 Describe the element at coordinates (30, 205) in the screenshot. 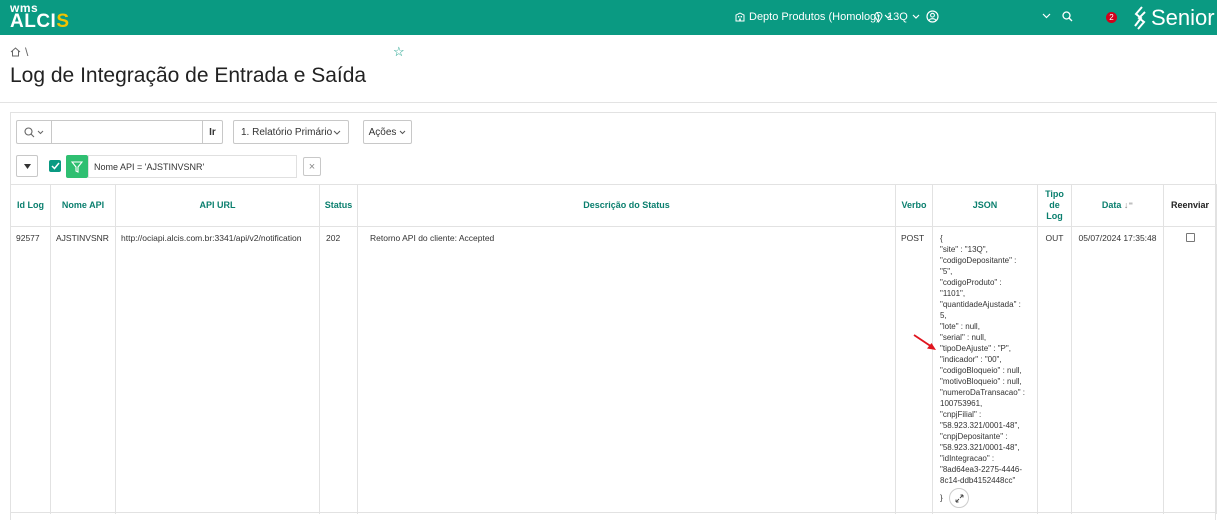

I see `col-header-id-log: Id Log` at that location.